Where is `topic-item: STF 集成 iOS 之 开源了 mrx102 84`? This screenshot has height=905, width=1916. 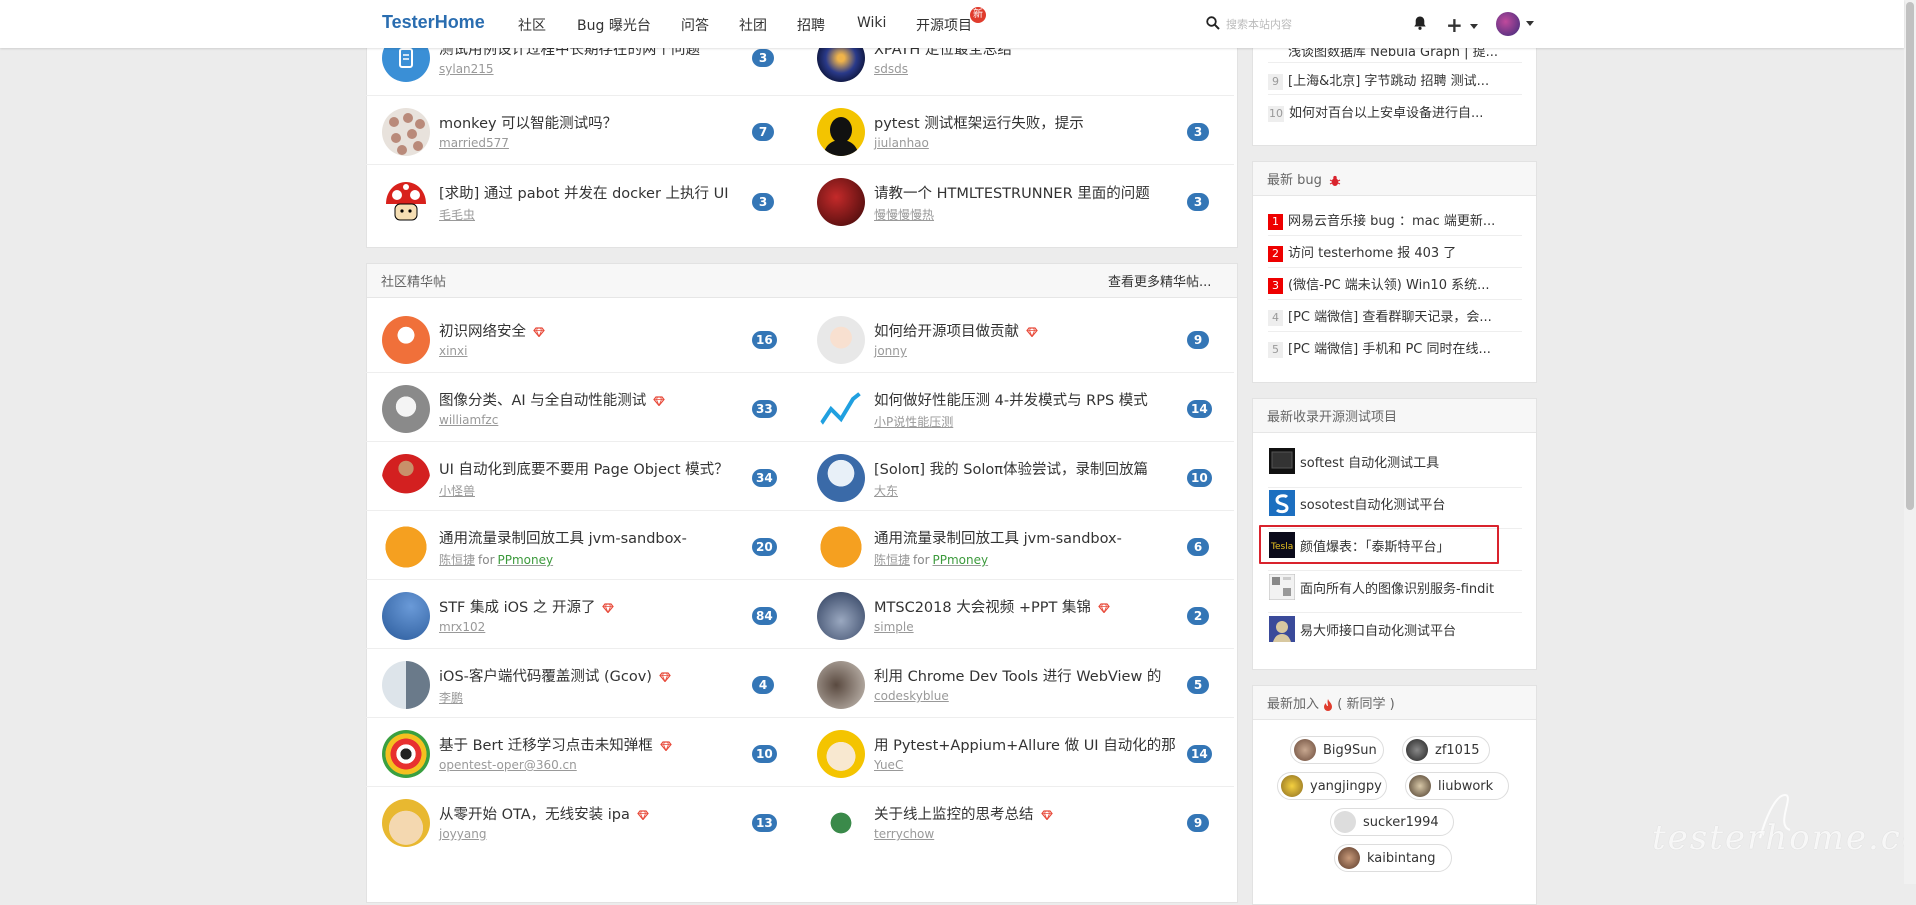
topic-item: STF 集成 iOS 之 开源了 mrx102 84 is located at coordinates (592, 614).